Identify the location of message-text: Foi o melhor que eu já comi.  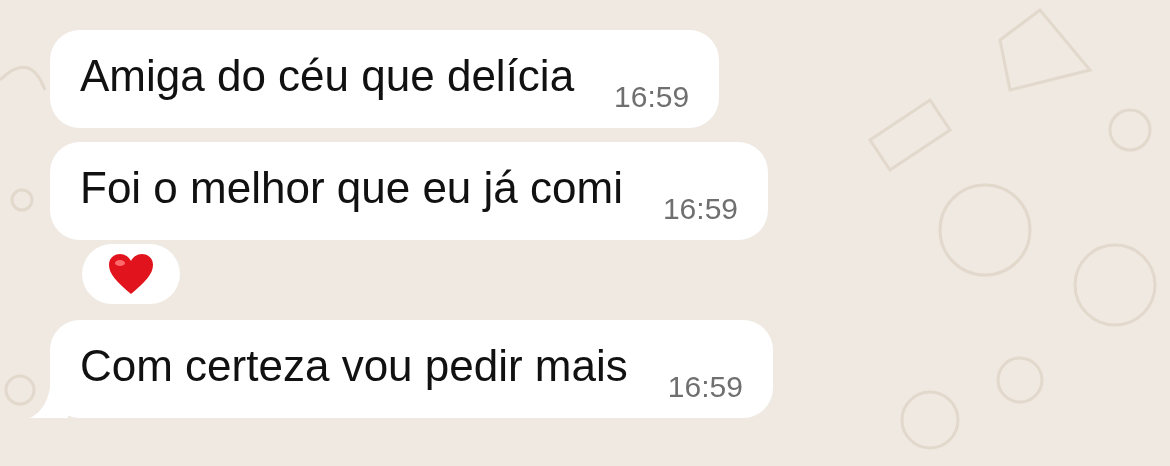
(351, 188).